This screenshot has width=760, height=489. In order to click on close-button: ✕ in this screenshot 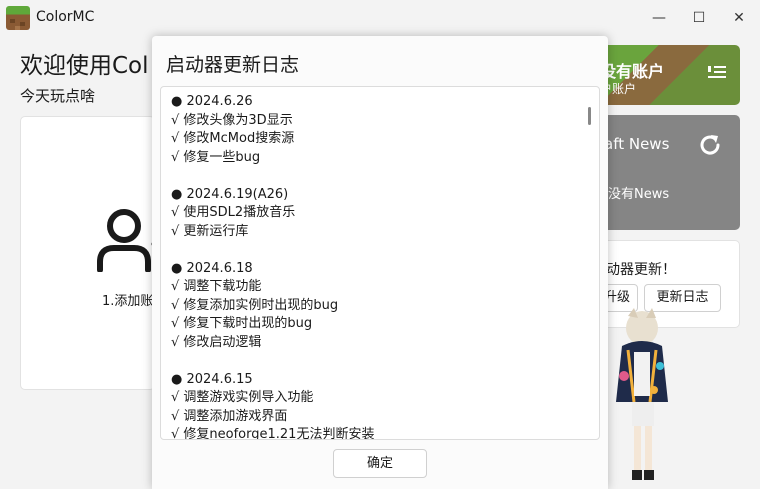, I will do `click(739, 18)`.